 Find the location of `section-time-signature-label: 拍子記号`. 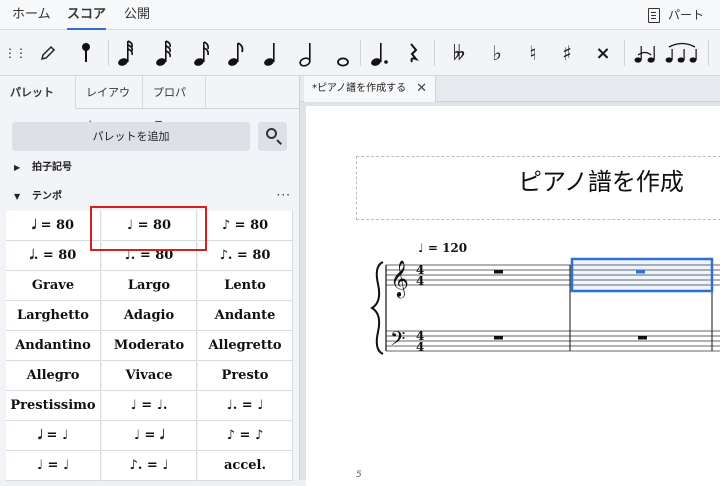

section-time-signature-label: 拍子記号 is located at coordinates (52, 167).